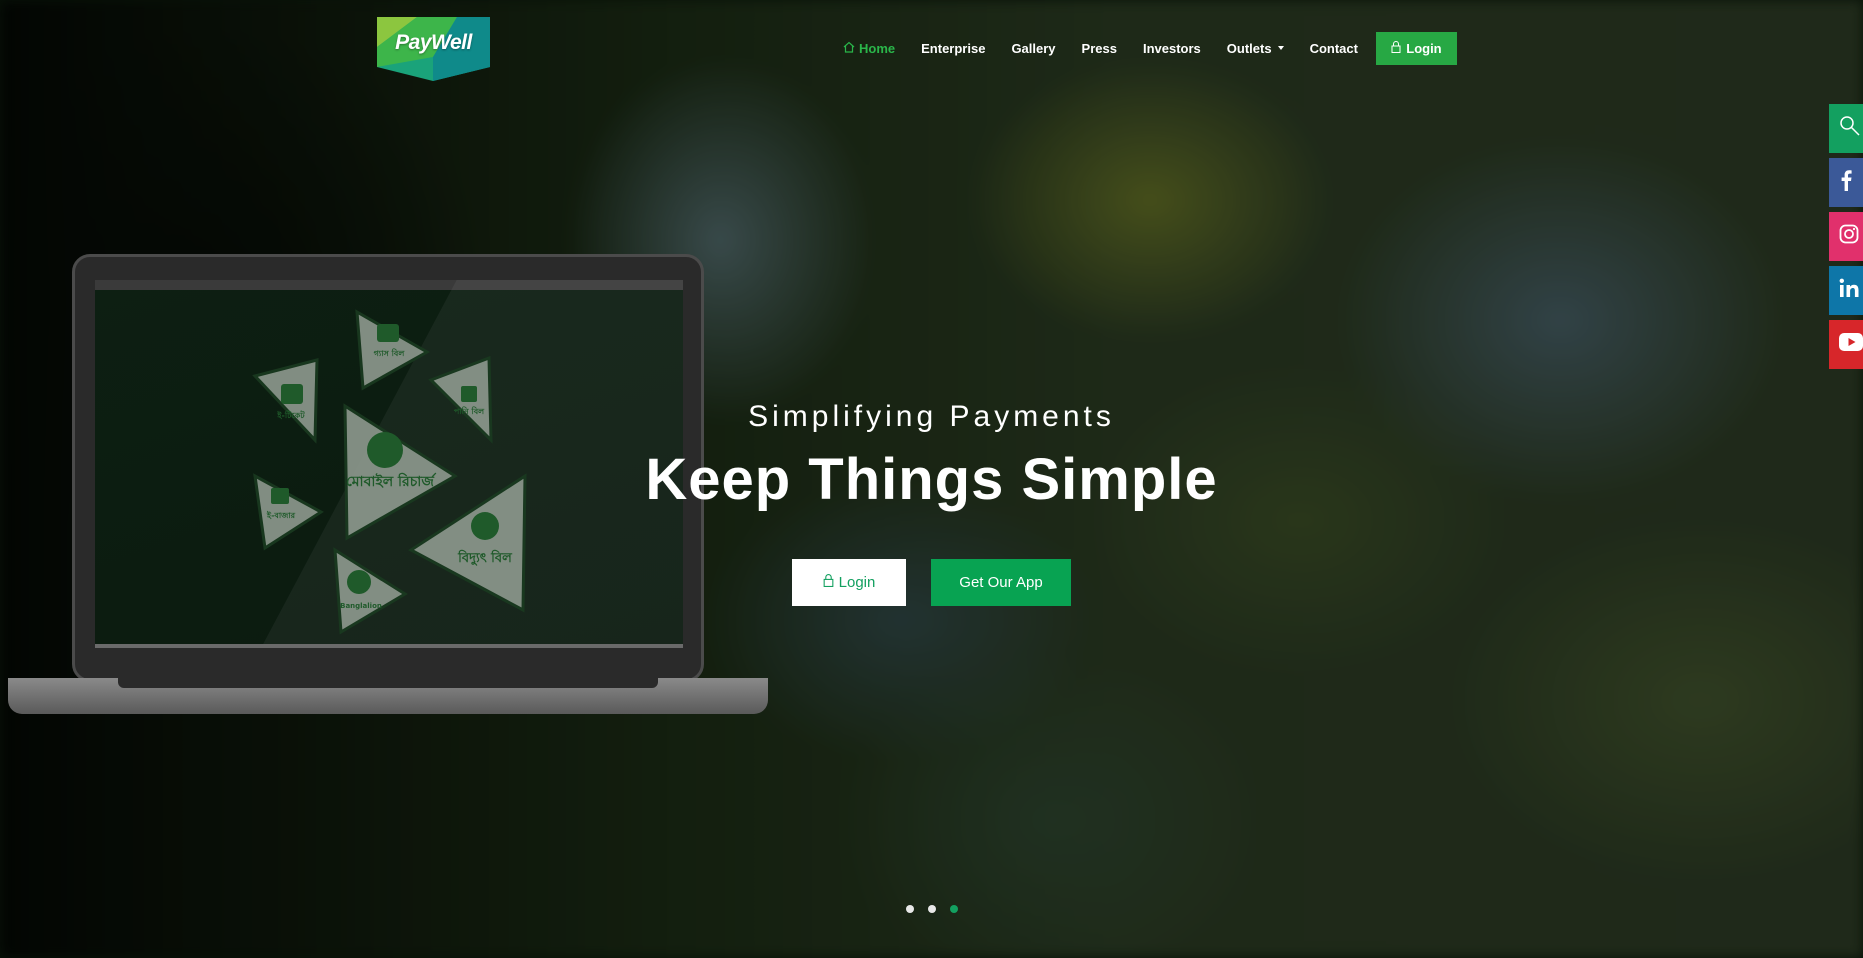  Describe the element at coordinates (361, 606) in the screenshot. I see `tile-label-banglalion: Banglalion` at that location.